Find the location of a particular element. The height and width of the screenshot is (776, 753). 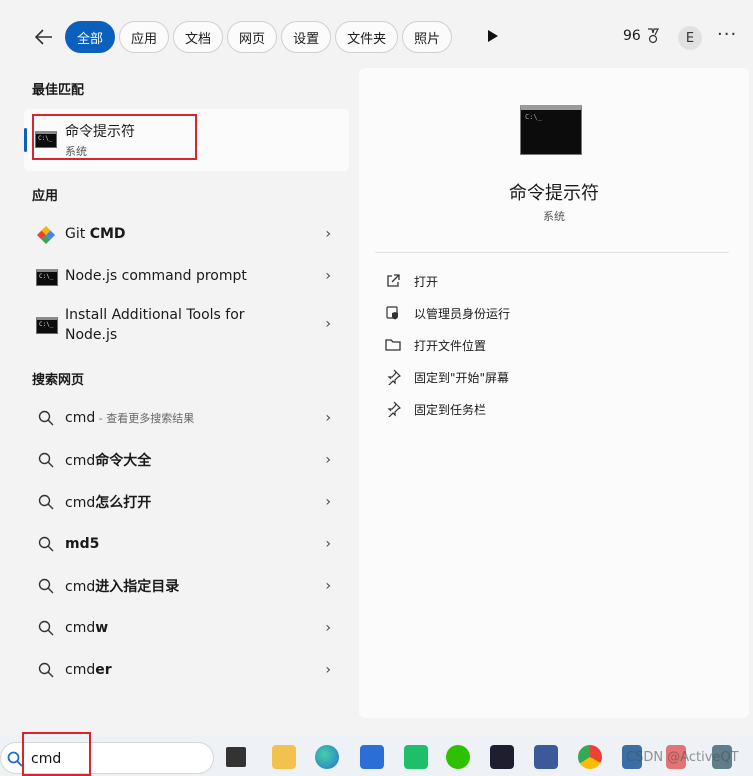

filter-all: 全部 is located at coordinates (90, 37).